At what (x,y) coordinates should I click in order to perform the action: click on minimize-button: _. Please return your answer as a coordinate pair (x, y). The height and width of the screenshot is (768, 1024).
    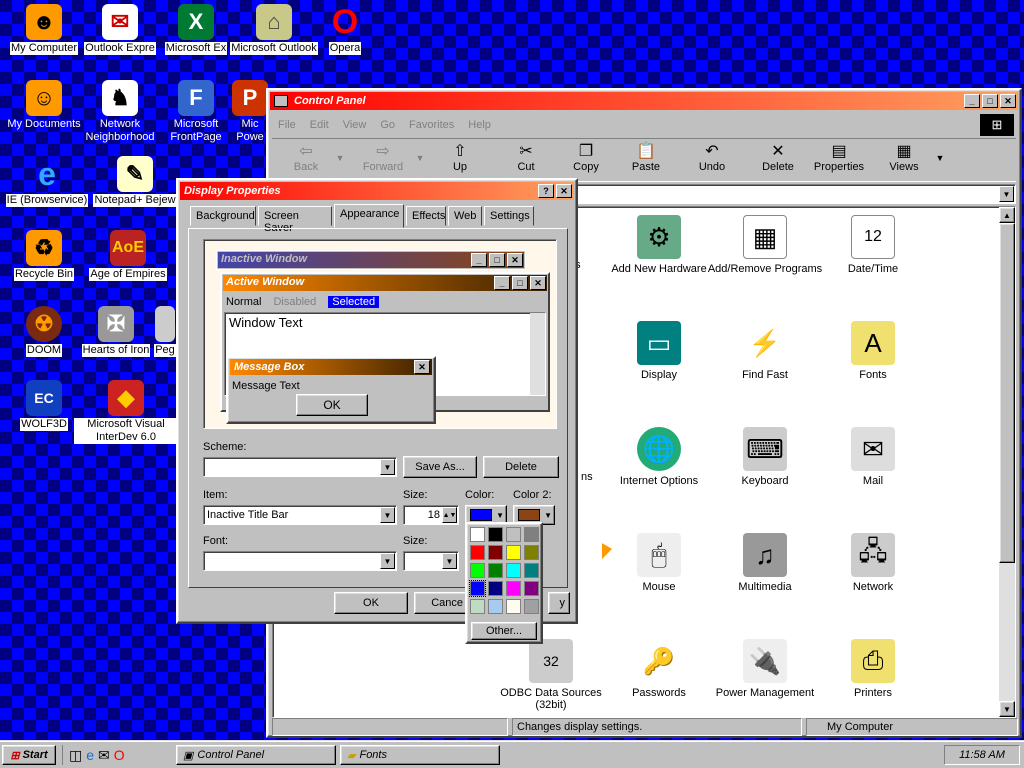
    Looking at the image, I should click on (972, 101).